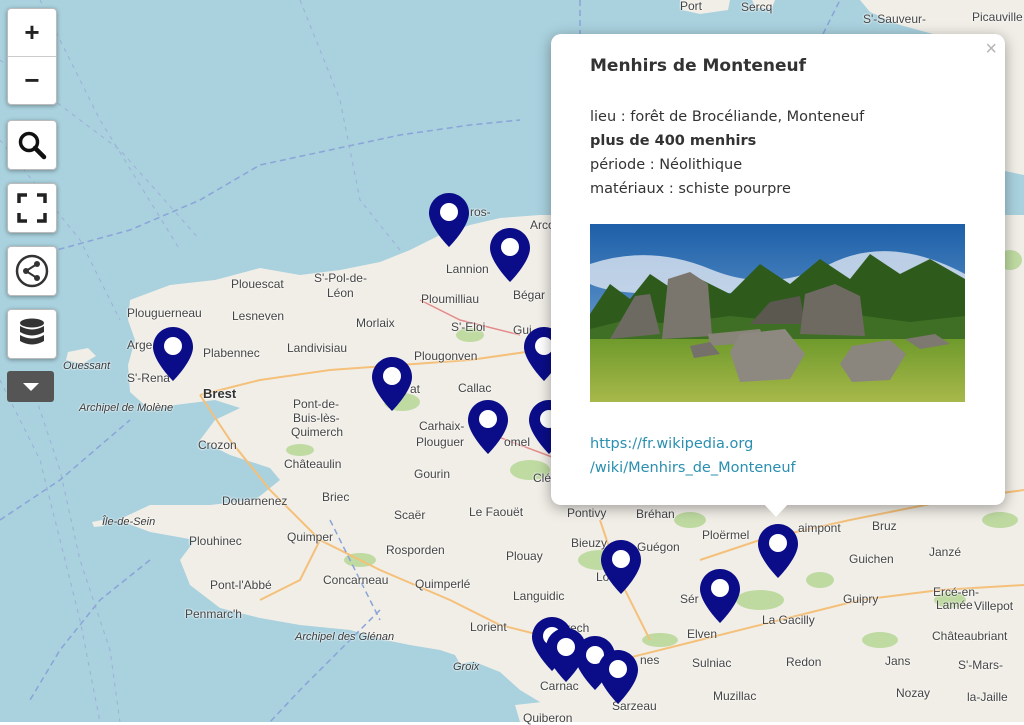  I want to click on place-label: Léon, so click(340, 293).